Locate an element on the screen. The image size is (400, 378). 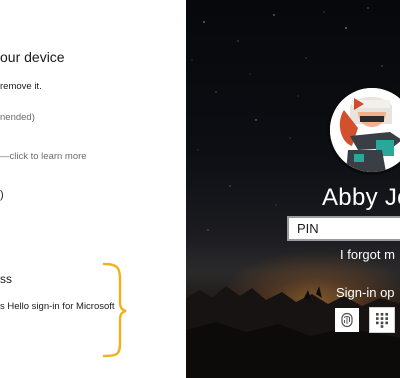
avatar-illustration is located at coordinates (365, 130).